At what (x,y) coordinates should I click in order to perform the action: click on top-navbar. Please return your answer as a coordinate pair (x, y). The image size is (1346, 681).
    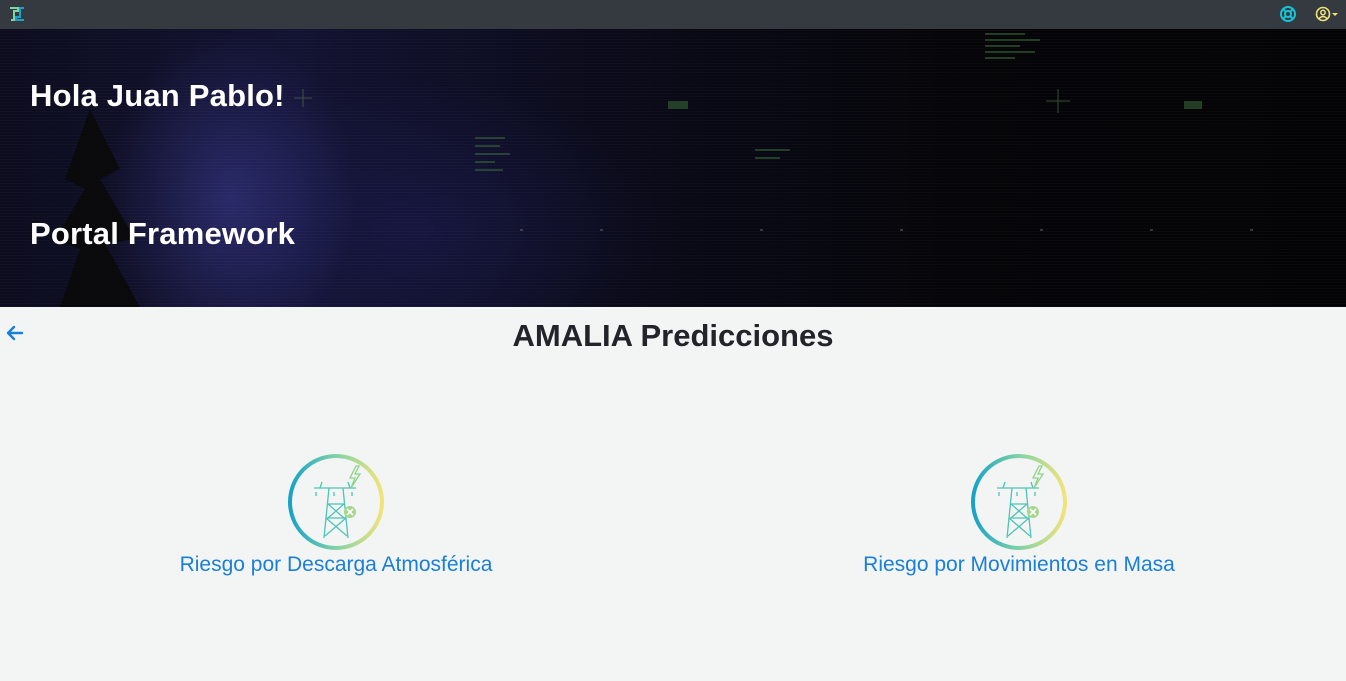
    Looking at the image, I should click on (673, 14).